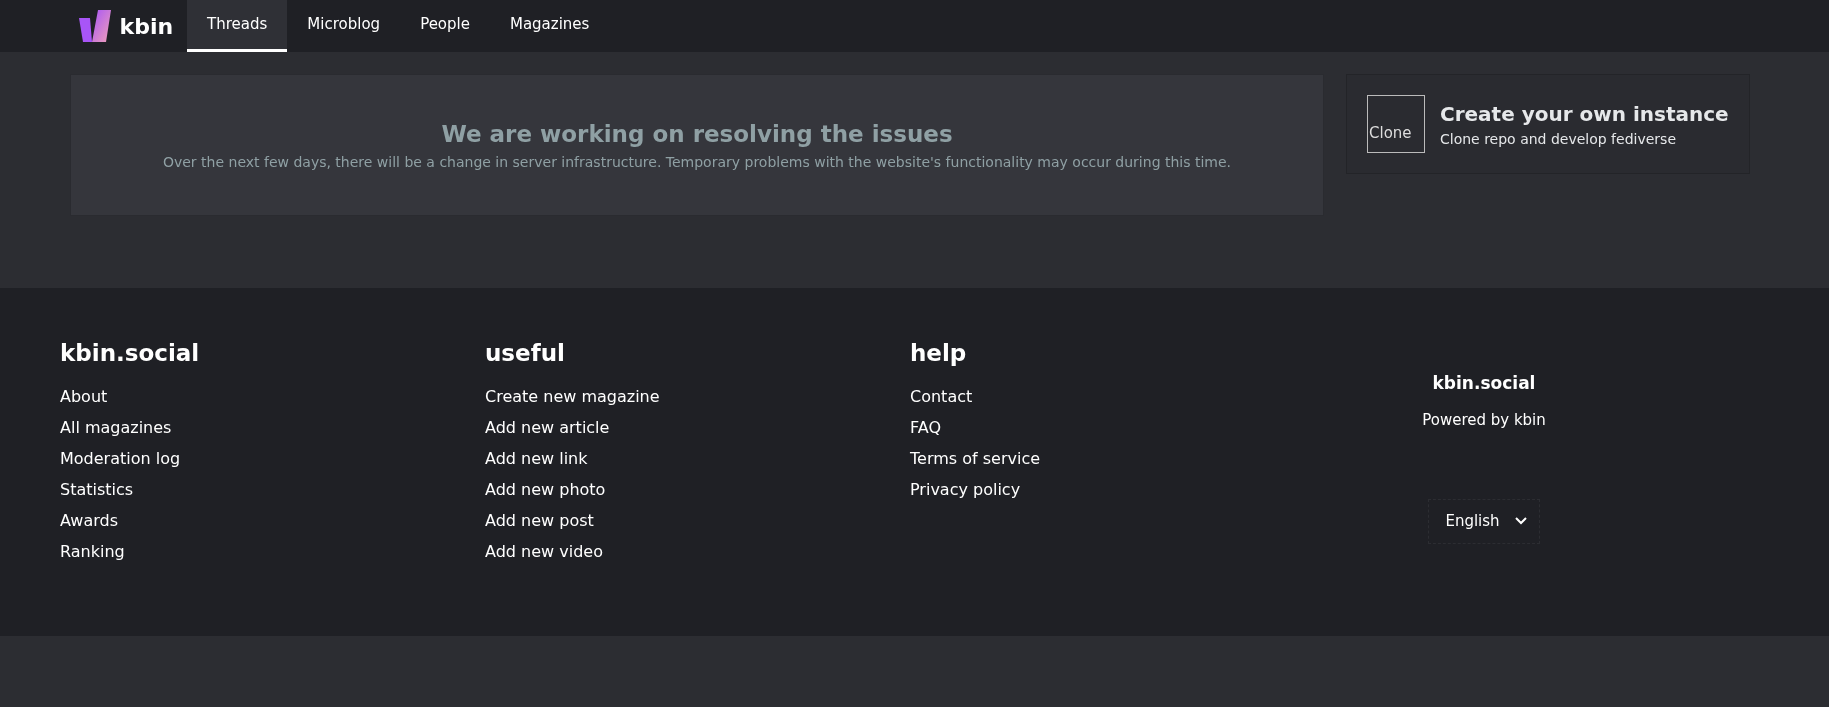  What do you see at coordinates (84, 396) in the screenshot?
I see `footer-link: About` at bounding box center [84, 396].